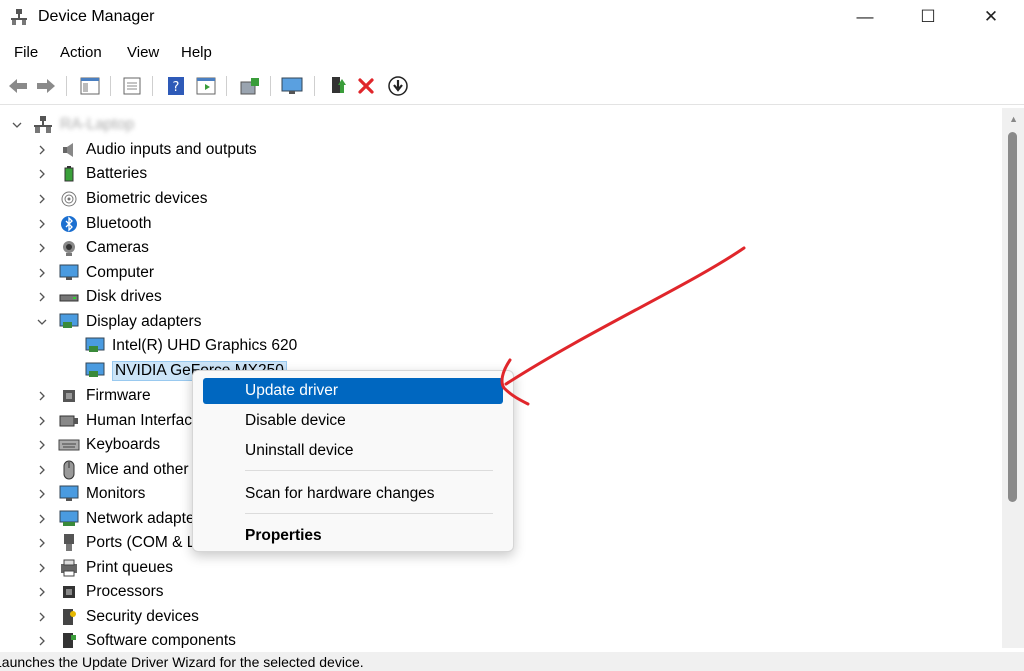  What do you see at coordinates (144, 321) in the screenshot?
I see `category-label: Display adapters` at bounding box center [144, 321].